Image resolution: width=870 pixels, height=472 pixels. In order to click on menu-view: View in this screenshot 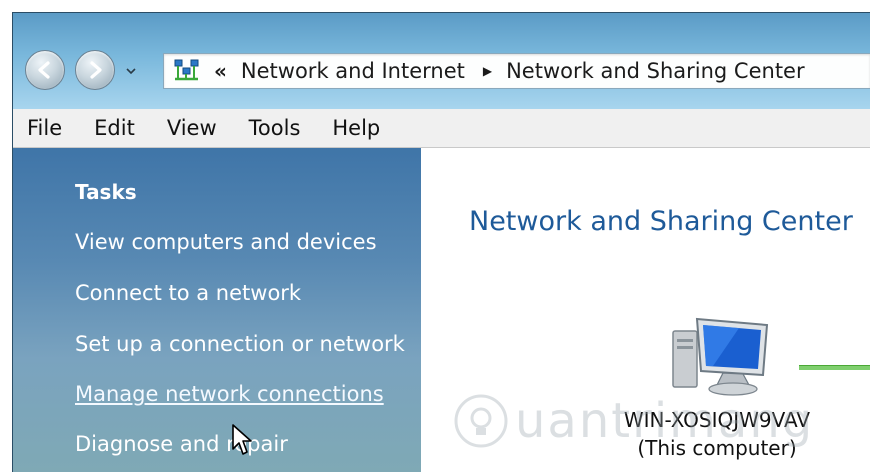, I will do `click(192, 128)`.